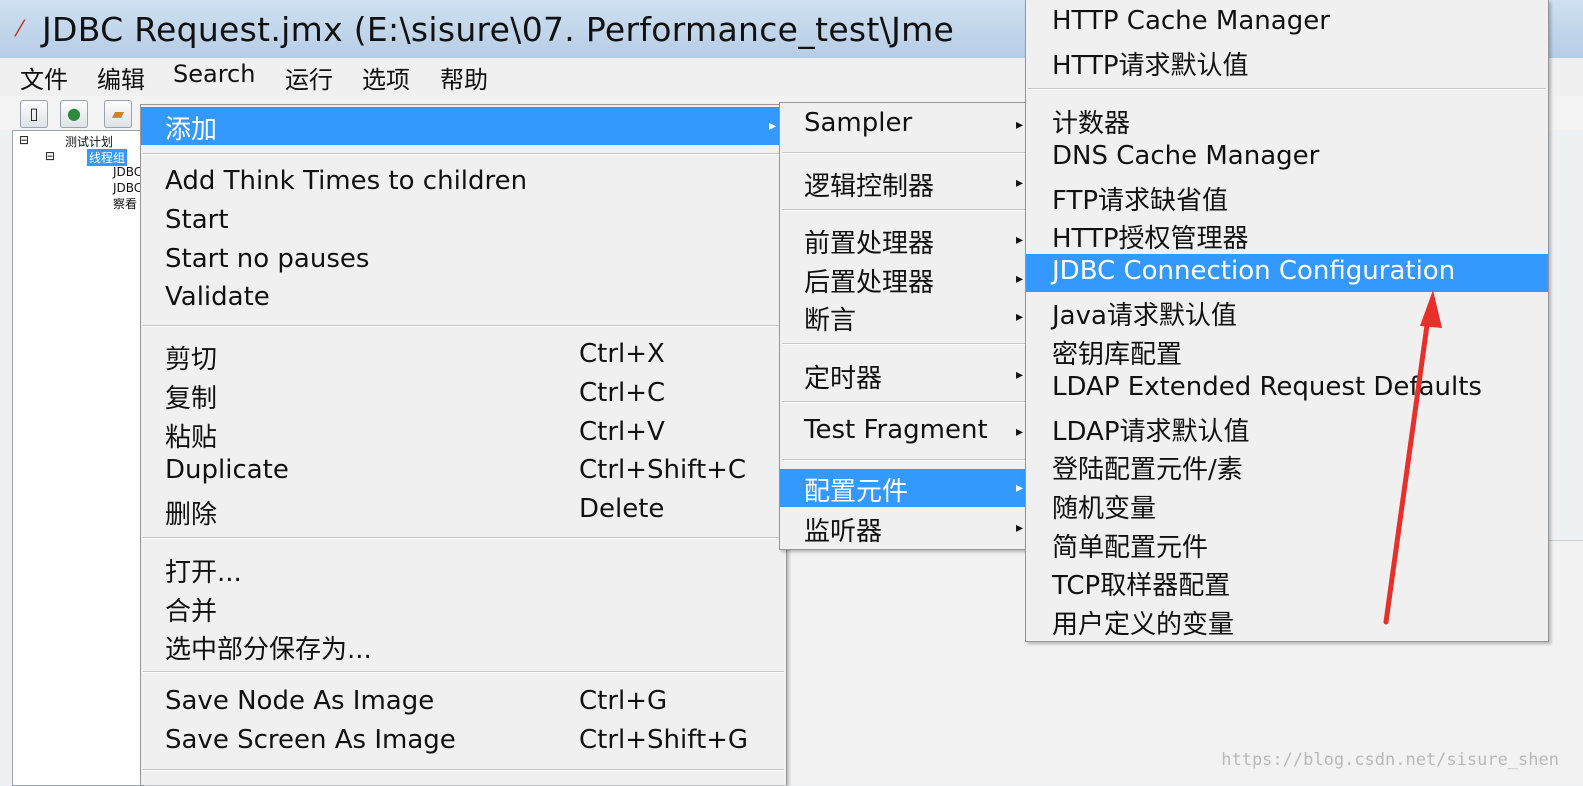 The image size is (1583, 786). Describe the element at coordinates (1287, 235) in the screenshot. I see `config-item-http-auth-manager: HTTP授权管理器` at that location.